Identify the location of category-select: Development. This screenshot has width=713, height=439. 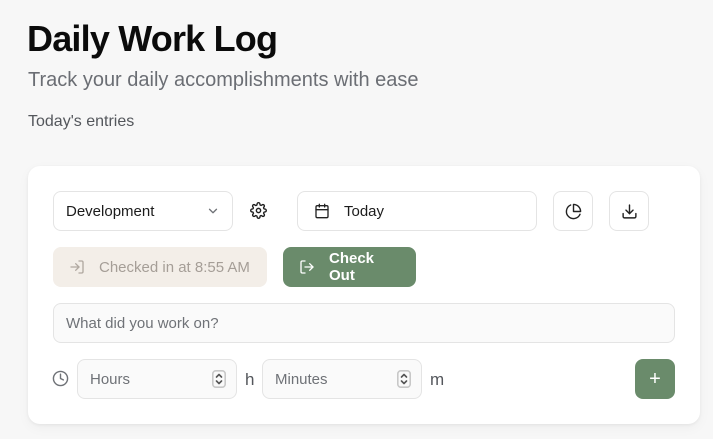
(143, 211).